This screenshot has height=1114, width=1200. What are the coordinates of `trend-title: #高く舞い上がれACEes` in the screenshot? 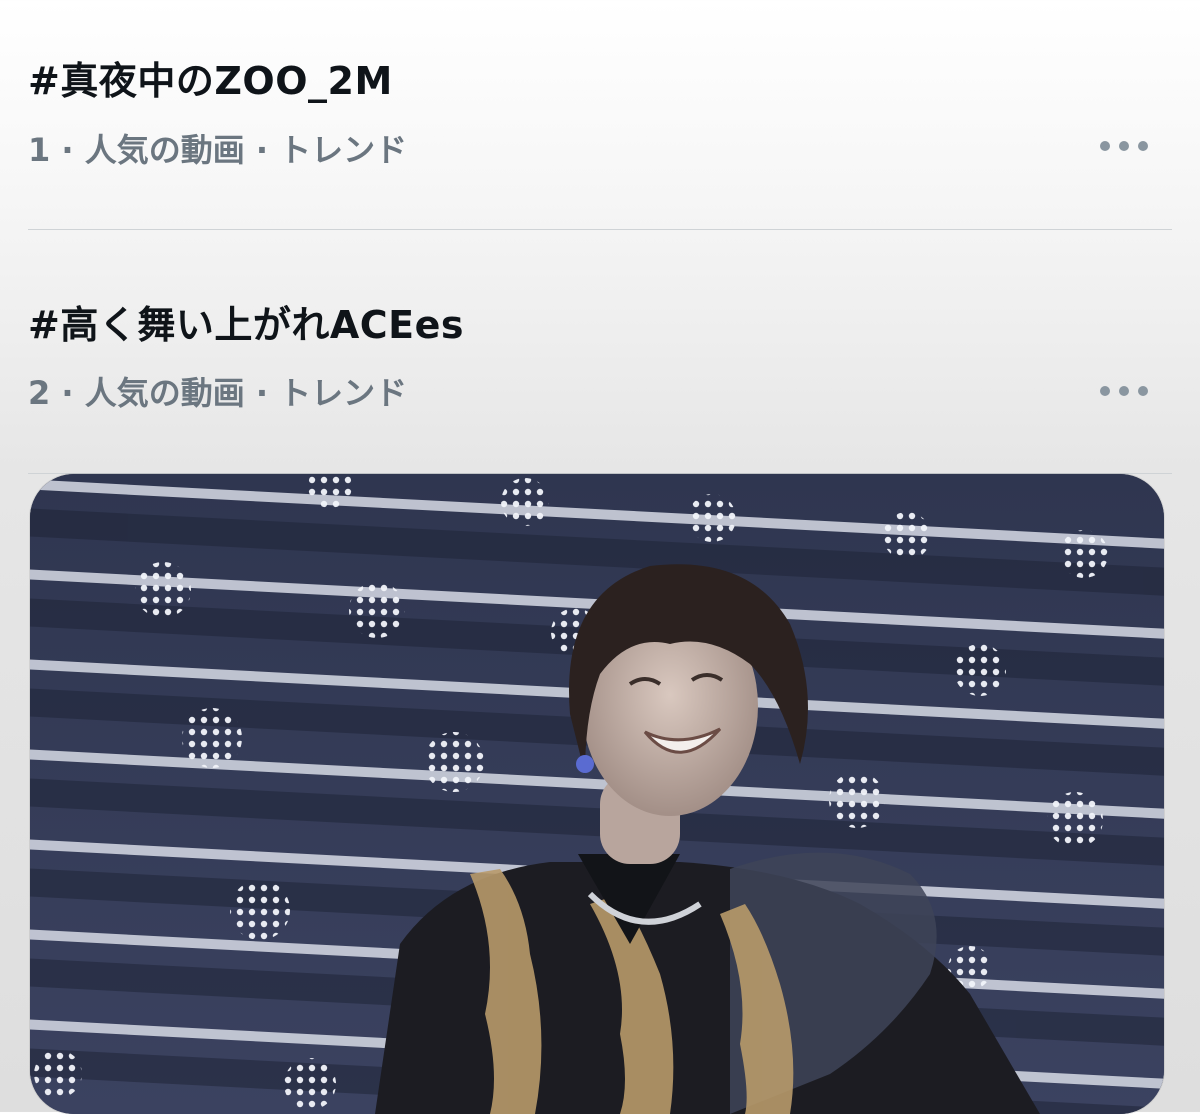 It's located at (246, 325).